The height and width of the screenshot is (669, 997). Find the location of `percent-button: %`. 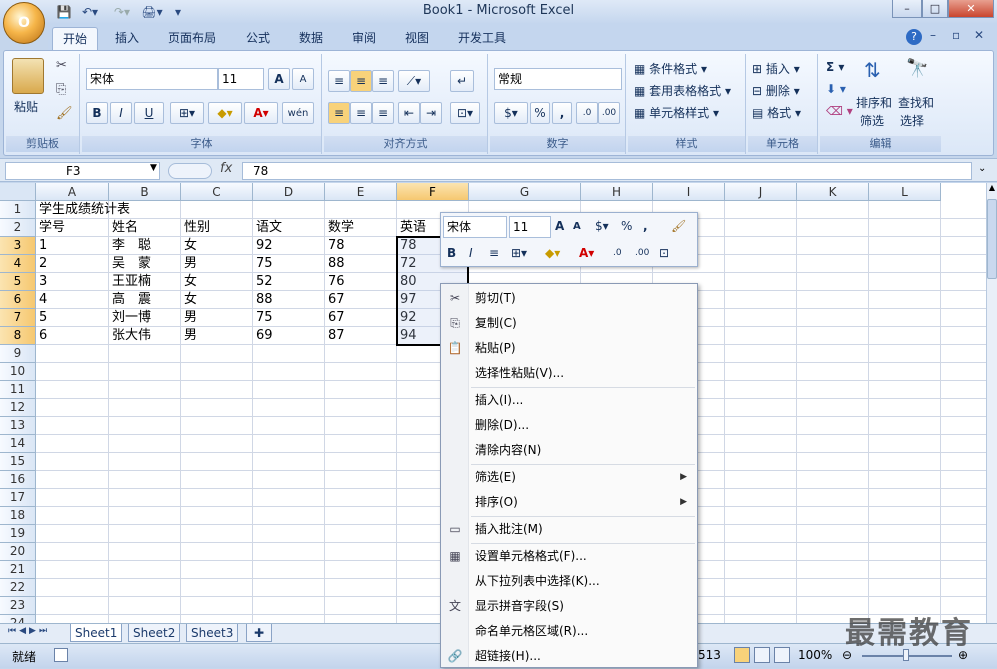

percent-button: % is located at coordinates (540, 113).